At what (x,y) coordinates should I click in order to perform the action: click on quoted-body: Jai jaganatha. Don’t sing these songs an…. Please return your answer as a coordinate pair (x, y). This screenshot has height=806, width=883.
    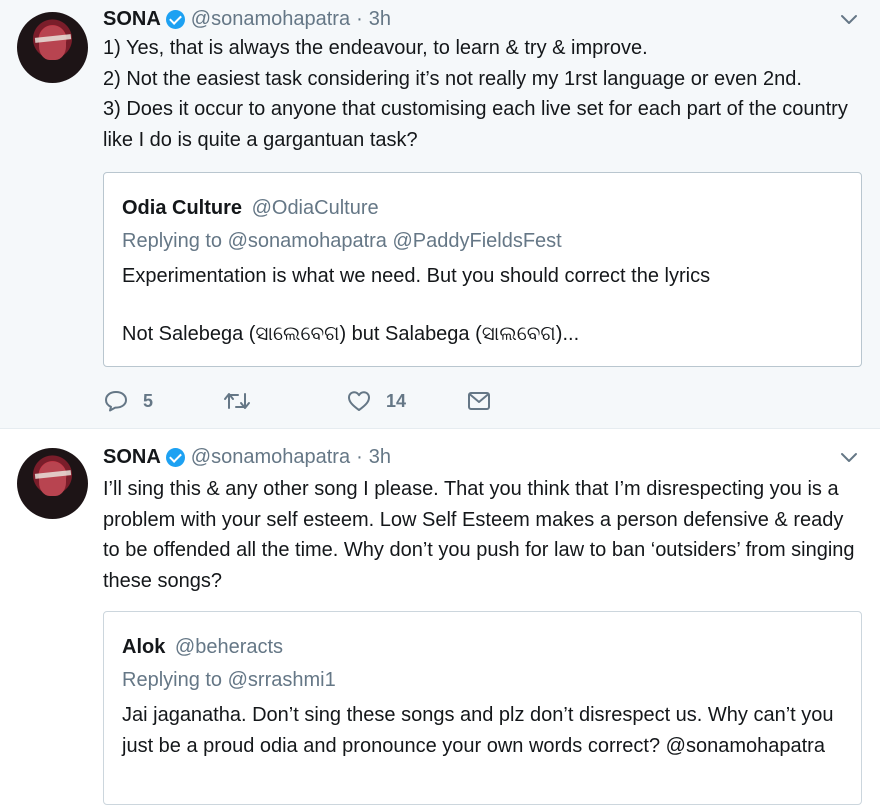
    Looking at the image, I should click on (478, 730).